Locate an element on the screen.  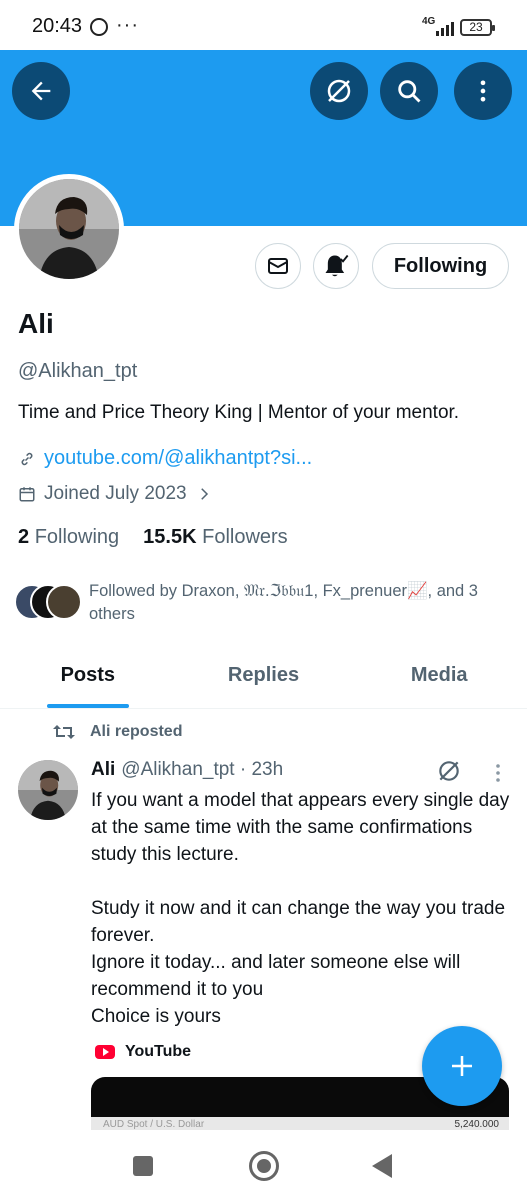
battery-level: 23 is located at coordinates (477, 27).